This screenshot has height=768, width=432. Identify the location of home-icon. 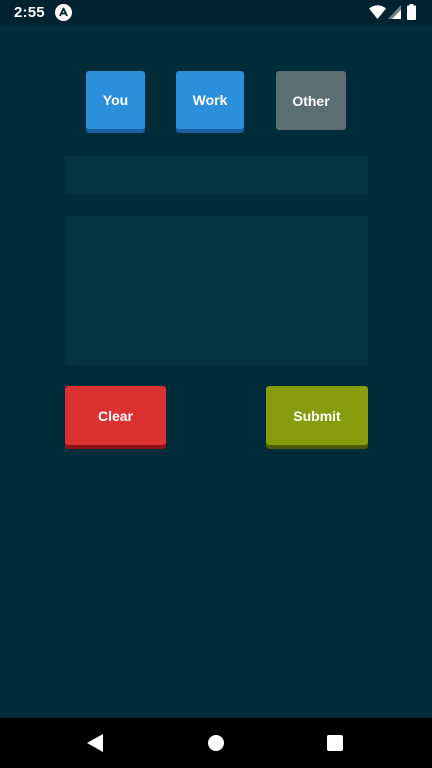
(216, 743).